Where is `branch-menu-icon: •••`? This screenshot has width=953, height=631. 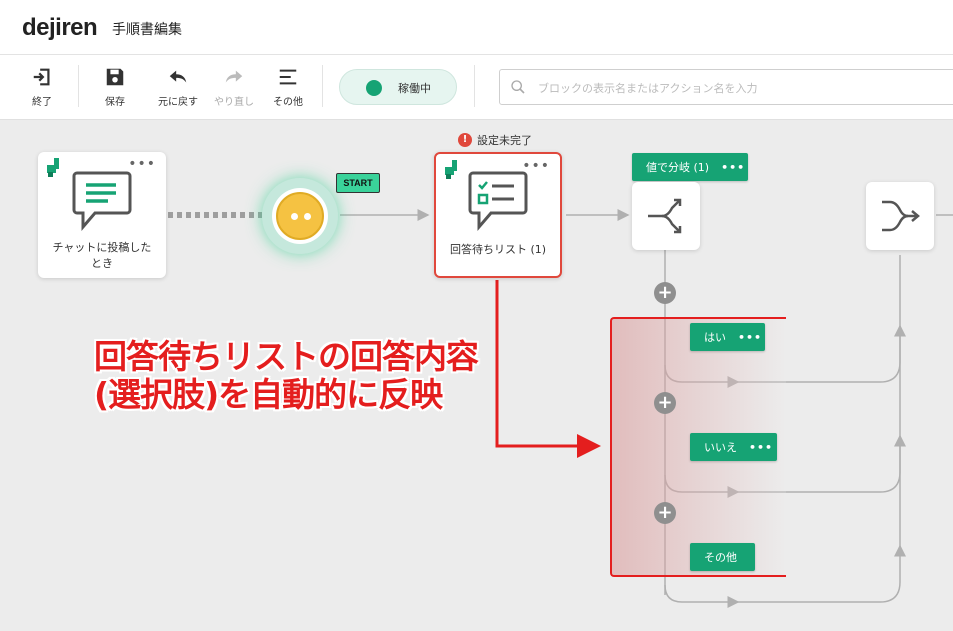 branch-menu-icon: ••• is located at coordinates (733, 167).